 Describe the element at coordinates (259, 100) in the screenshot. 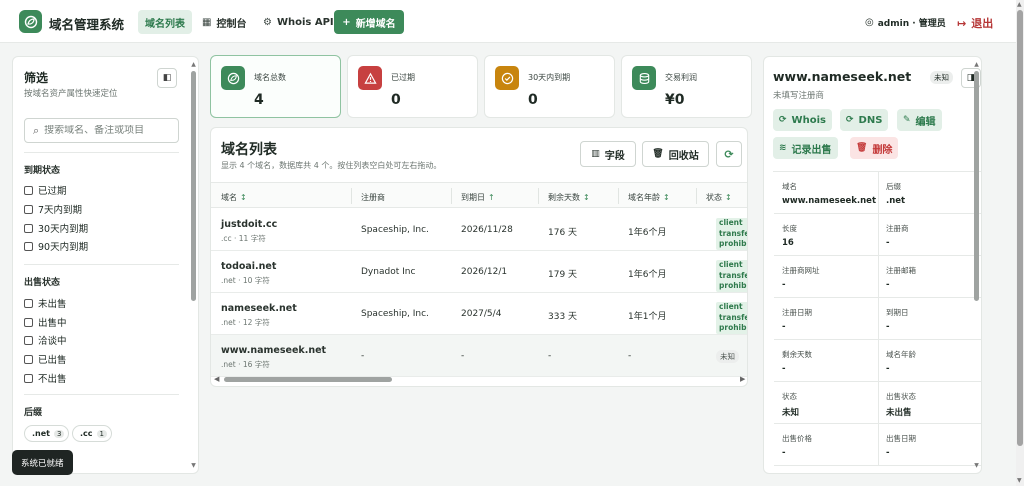

I see `stat-value: 4` at that location.